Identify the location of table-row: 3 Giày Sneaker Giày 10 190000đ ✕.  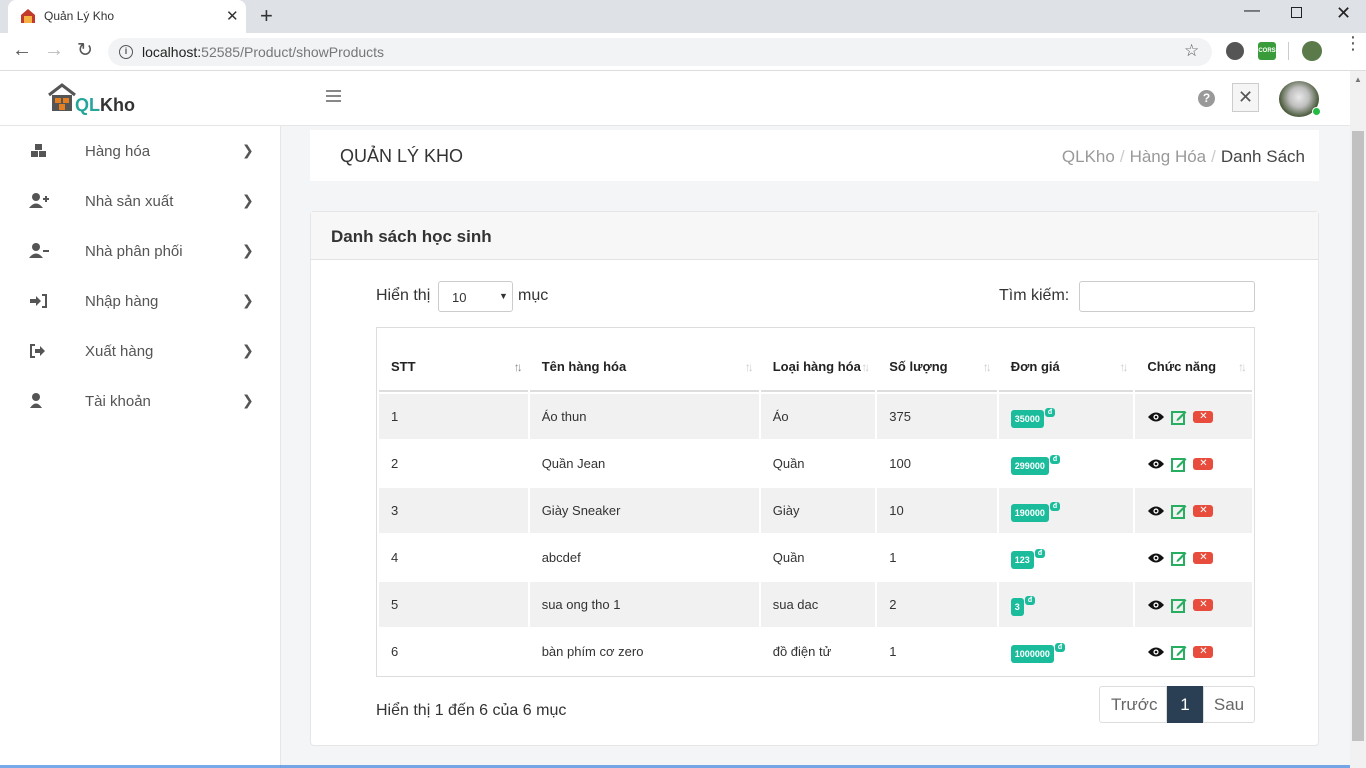
(815, 510).